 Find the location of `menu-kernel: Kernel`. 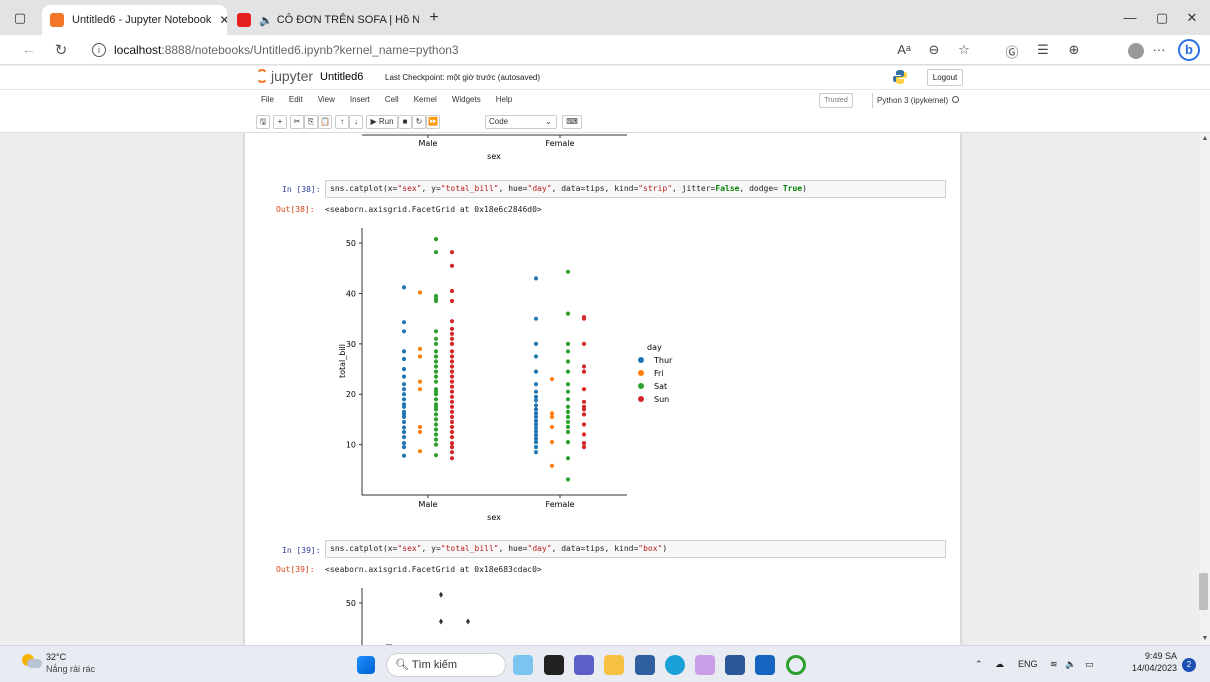

menu-kernel: Kernel is located at coordinates (425, 99).